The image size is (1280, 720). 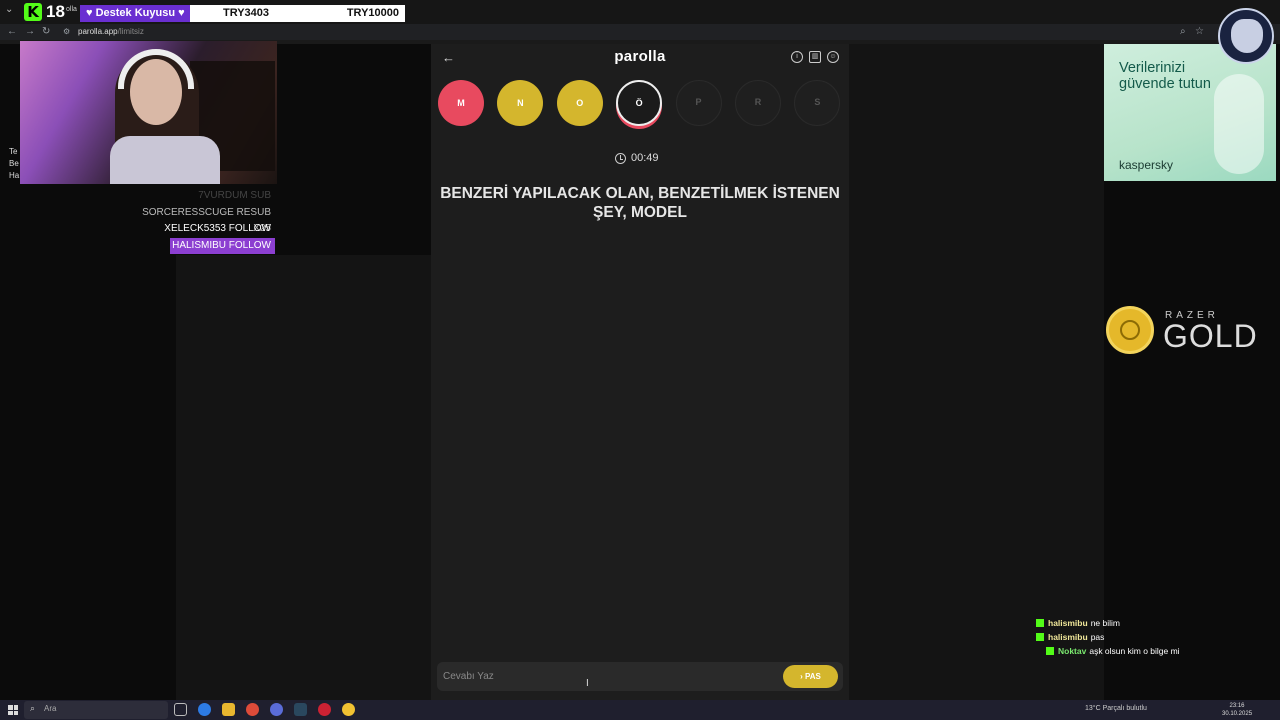 I want to click on zoom-icon: ⌕, so click(x=1183, y=31).